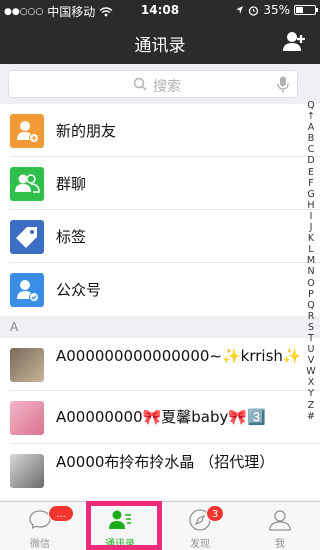  I want to click on nav-bar: 通讯录, so click(160, 42).